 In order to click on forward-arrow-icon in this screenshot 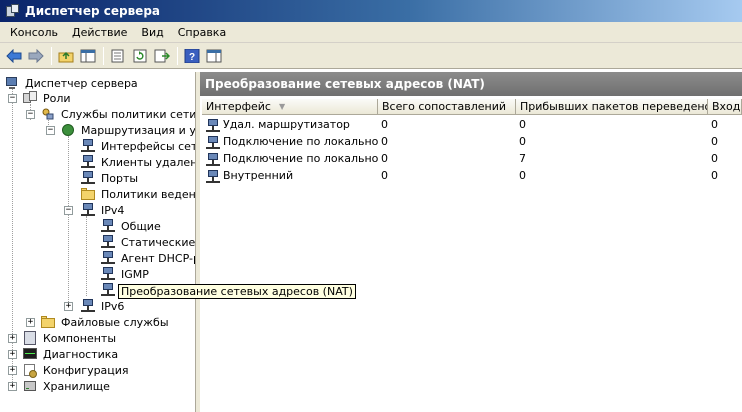, I will do `click(36, 56)`.